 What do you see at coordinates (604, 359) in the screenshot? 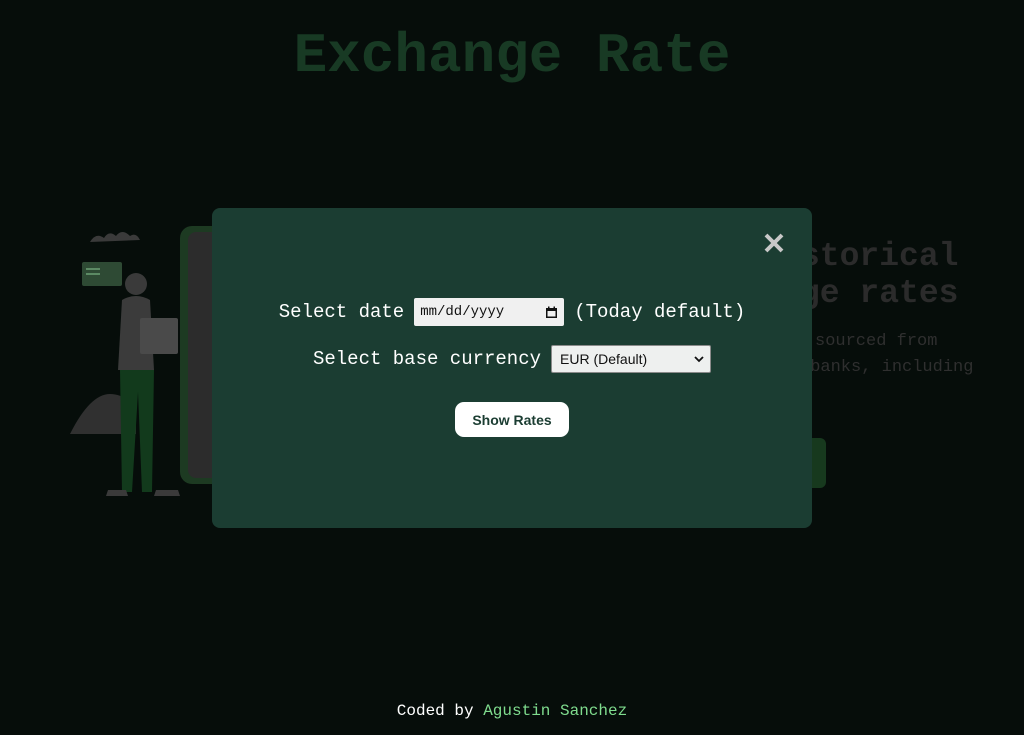
I see `currency-select-value: EUR (Default)` at bounding box center [604, 359].